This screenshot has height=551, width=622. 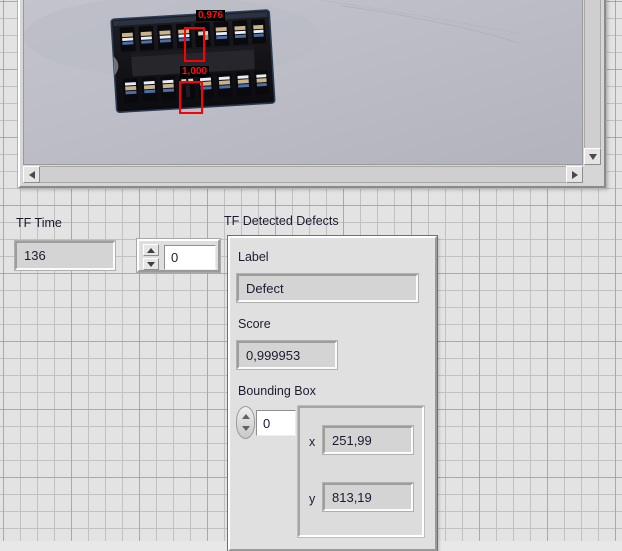 I want to click on triangle-left-icon, so click(x=31, y=174).